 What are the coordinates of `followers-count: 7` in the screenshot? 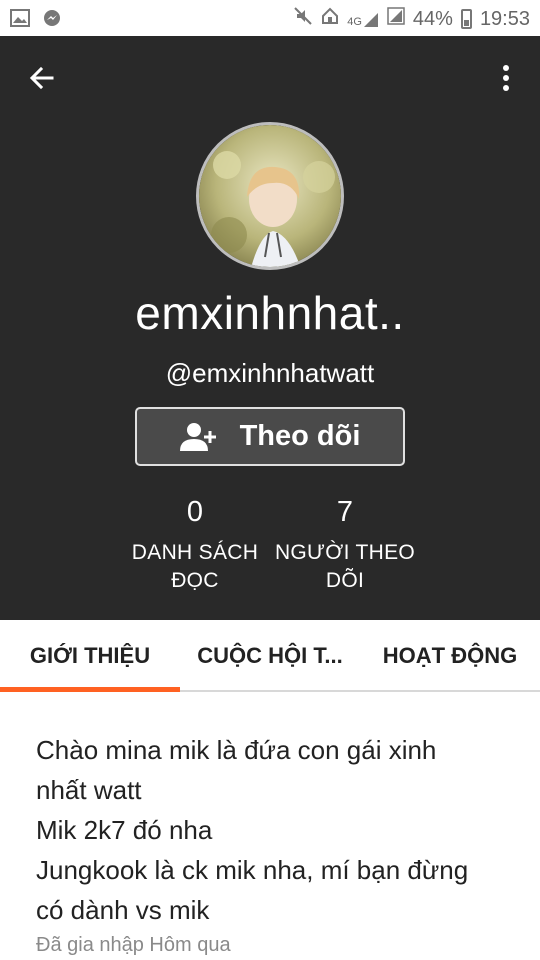 It's located at (345, 512).